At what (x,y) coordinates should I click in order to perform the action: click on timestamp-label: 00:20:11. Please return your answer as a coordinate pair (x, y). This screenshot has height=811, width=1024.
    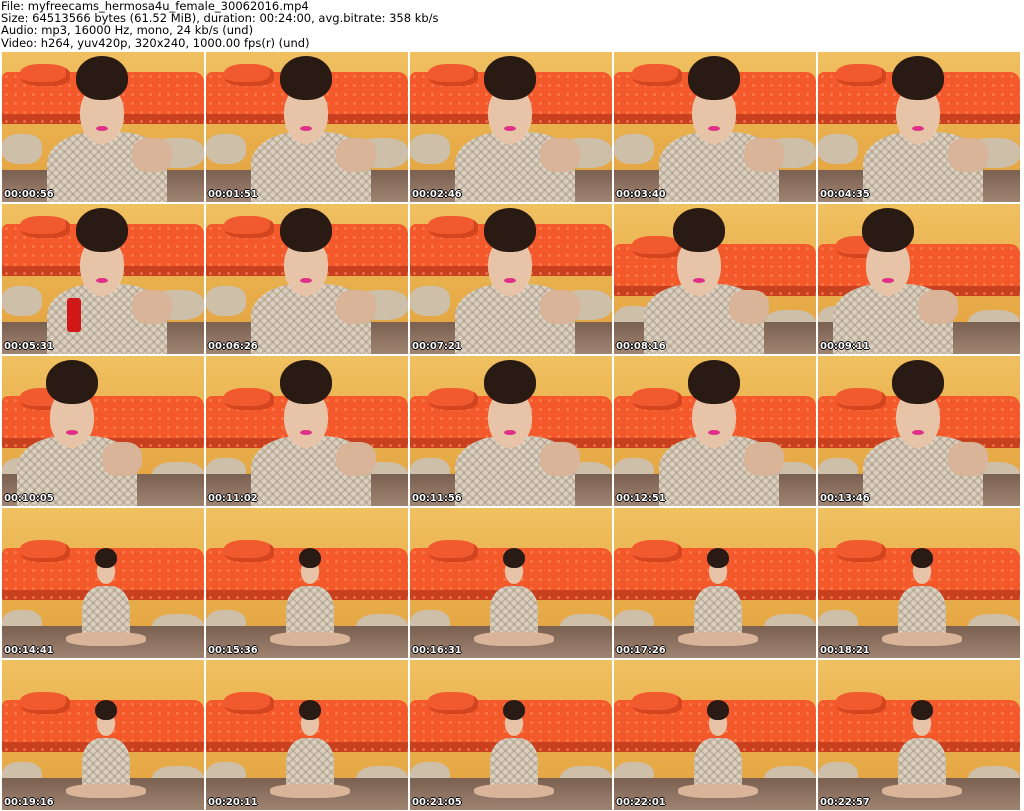
    Looking at the image, I should click on (233, 802).